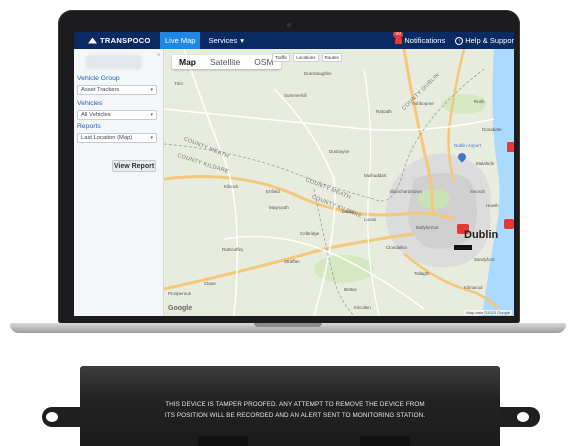  I want to click on map-type-tabs: Map Satellite OSM, so click(226, 62).